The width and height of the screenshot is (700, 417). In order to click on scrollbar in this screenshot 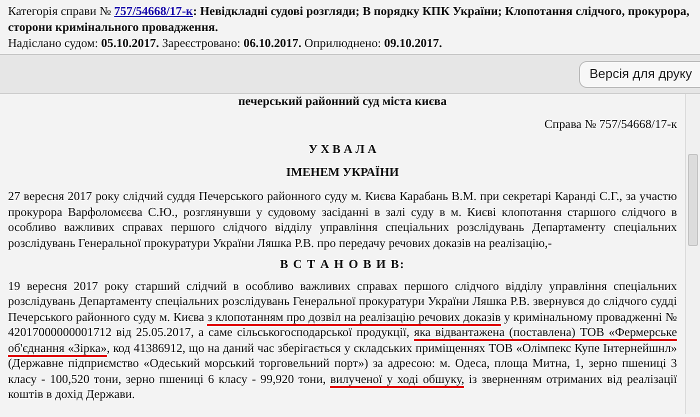, I will do `click(692, 254)`.